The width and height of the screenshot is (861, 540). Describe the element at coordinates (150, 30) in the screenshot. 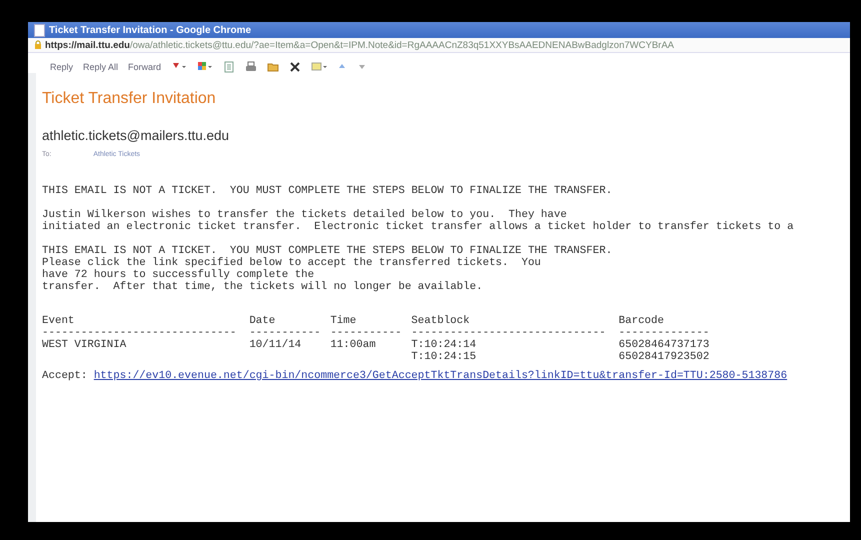

I see `window-title: Ticket Transfer Invitation - Google Chrome` at that location.